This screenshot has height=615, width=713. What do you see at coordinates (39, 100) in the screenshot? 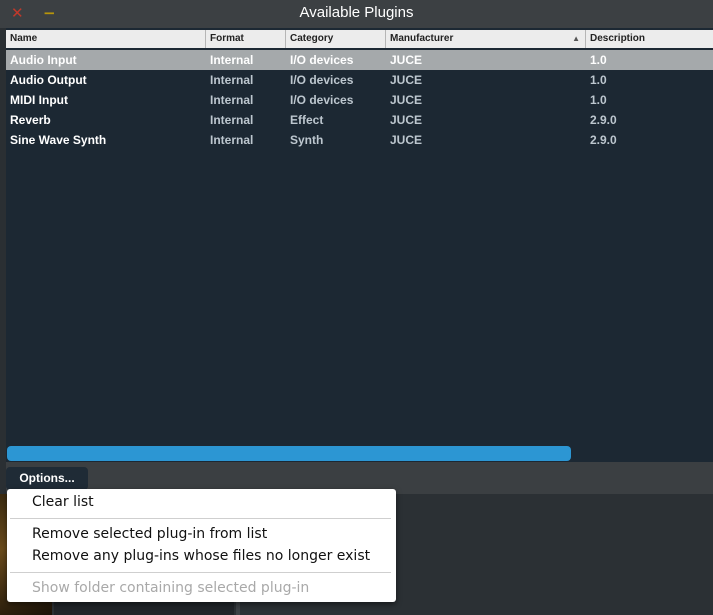
I see `cell-name: MIDI Input` at bounding box center [39, 100].